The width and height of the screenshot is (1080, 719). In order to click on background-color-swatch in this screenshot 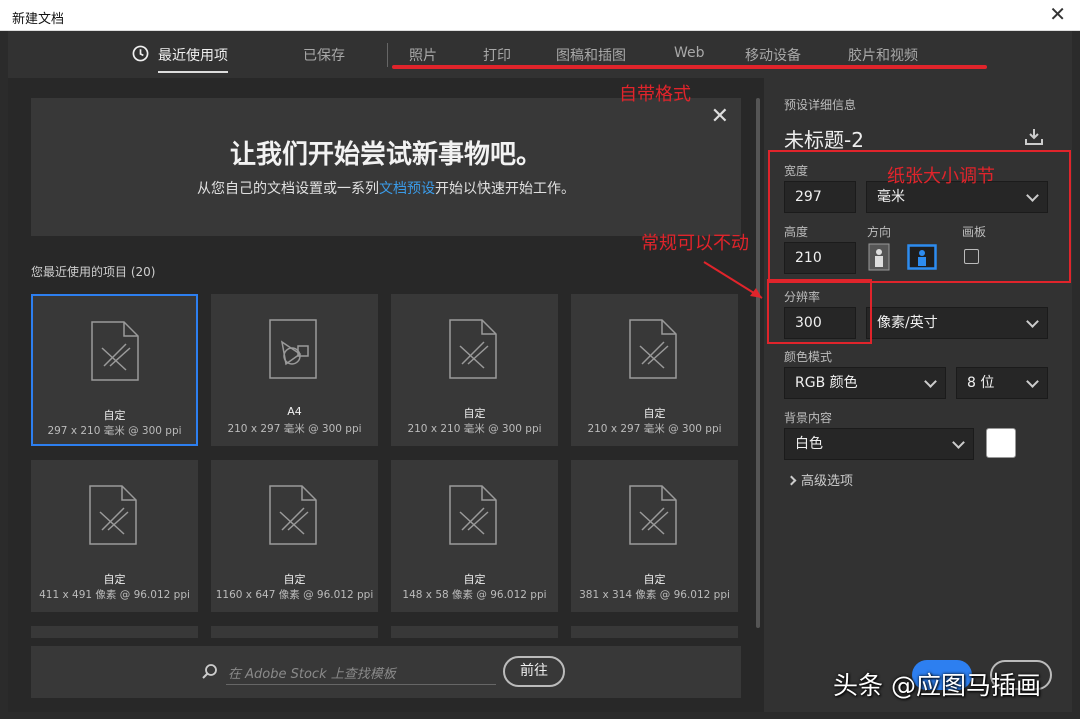, I will do `click(1001, 443)`.